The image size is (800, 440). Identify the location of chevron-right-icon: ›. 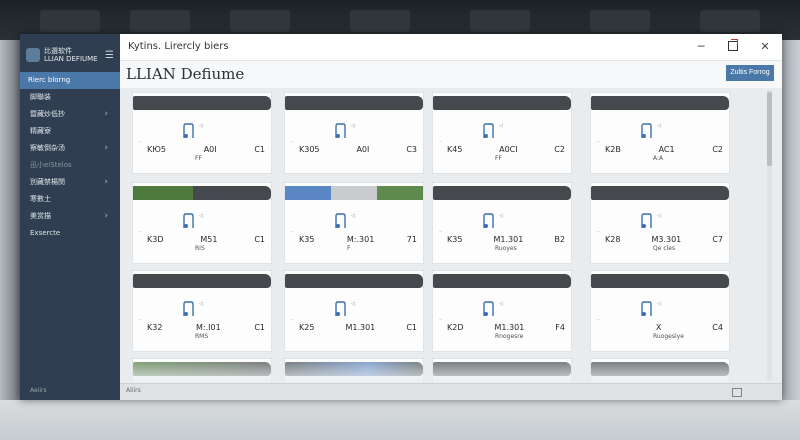
(106, 114).